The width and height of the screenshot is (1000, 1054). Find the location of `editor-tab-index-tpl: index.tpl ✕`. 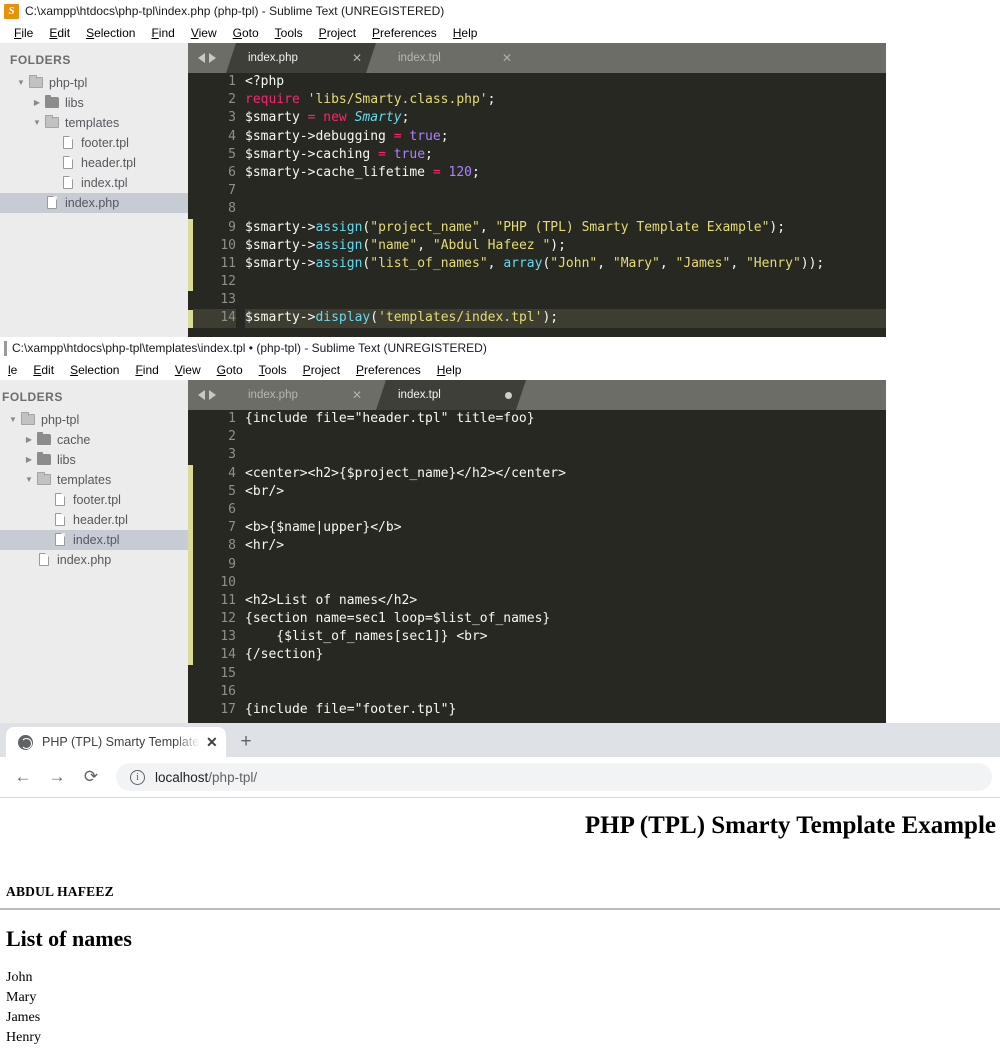

editor-tab-index-tpl: index.tpl ✕ is located at coordinates (451, 58).